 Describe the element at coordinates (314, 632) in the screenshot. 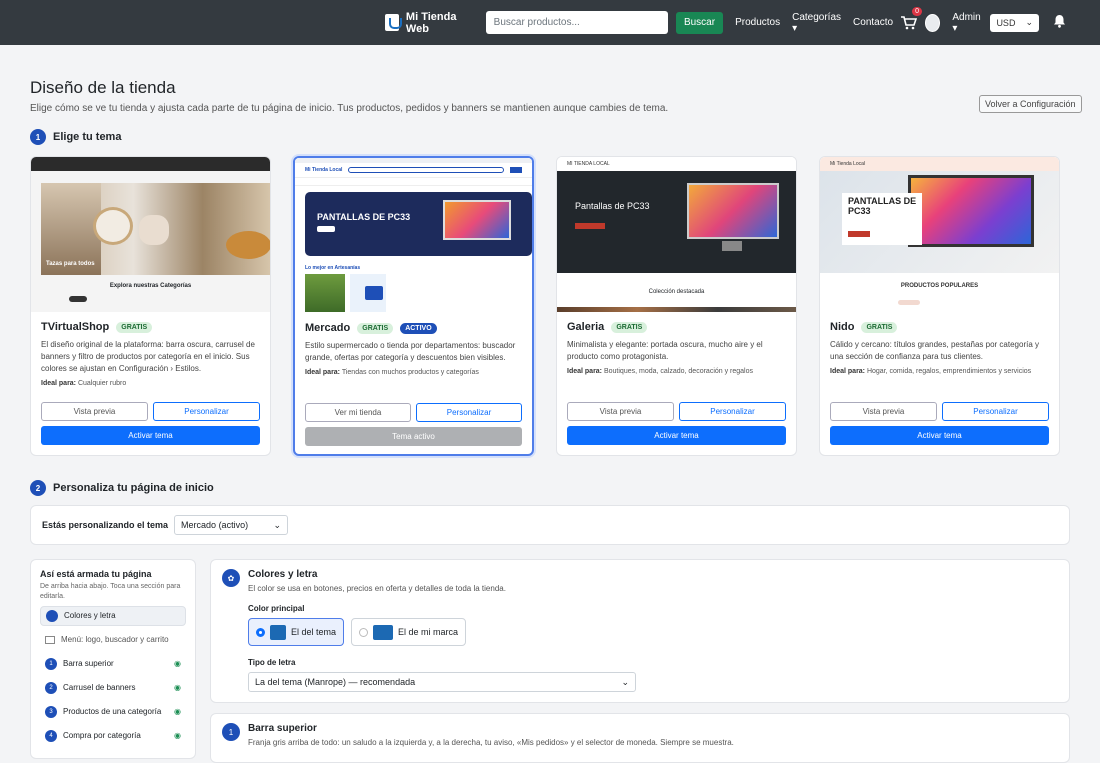

I see `option-label: El del tema` at that location.